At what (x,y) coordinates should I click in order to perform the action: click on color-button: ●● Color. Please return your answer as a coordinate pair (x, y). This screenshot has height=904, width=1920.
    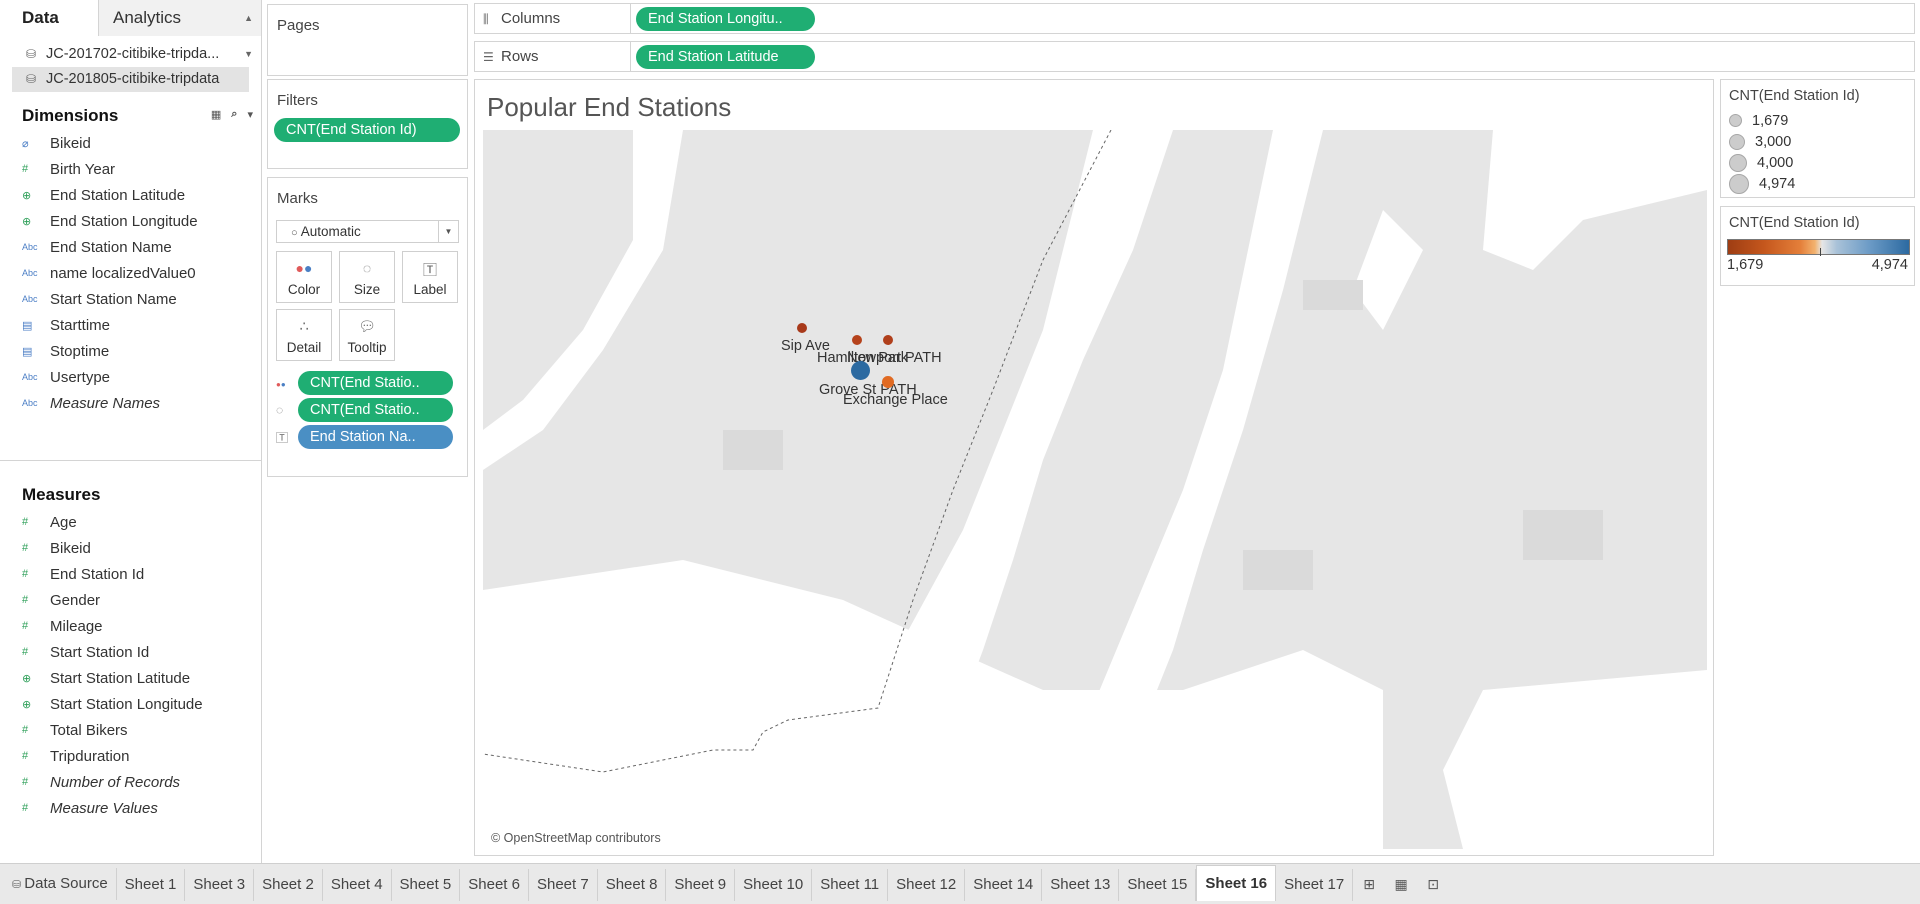
    Looking at the image, I should click on (304, 277).